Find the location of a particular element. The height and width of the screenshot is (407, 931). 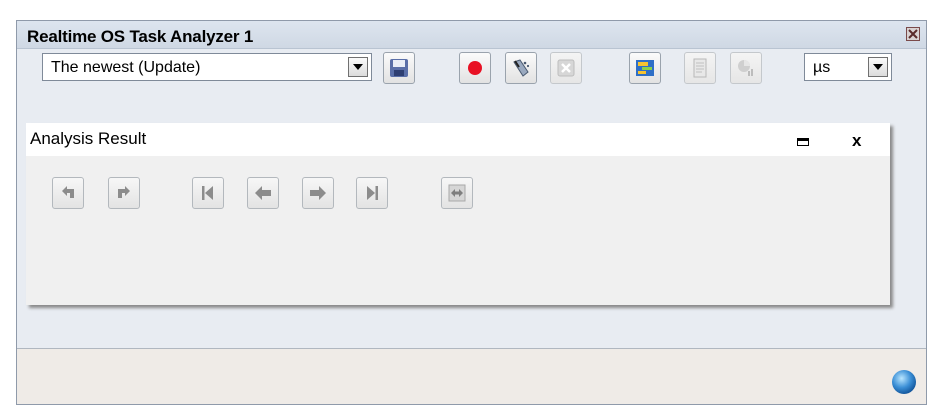

save-icon is located at coordinates (399, 68).